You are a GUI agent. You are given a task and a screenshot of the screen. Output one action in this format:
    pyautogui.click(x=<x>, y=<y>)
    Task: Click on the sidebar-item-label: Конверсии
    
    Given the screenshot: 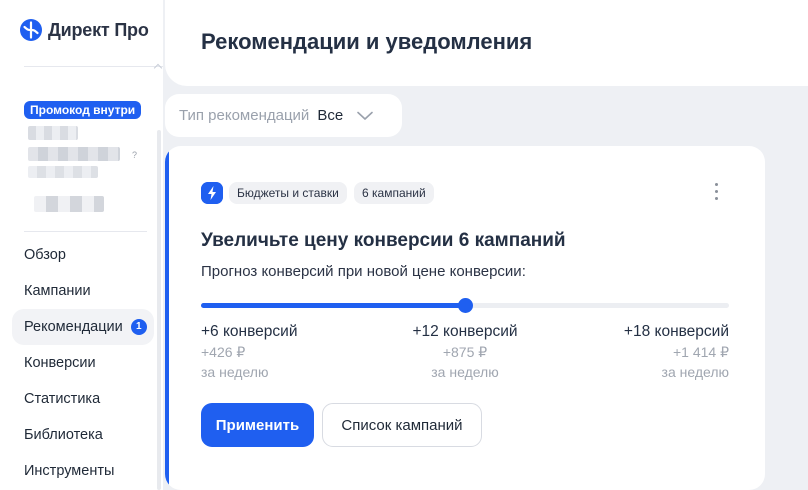 What is the action you would take?
    pyautogui.click(x=60, y=363)
    